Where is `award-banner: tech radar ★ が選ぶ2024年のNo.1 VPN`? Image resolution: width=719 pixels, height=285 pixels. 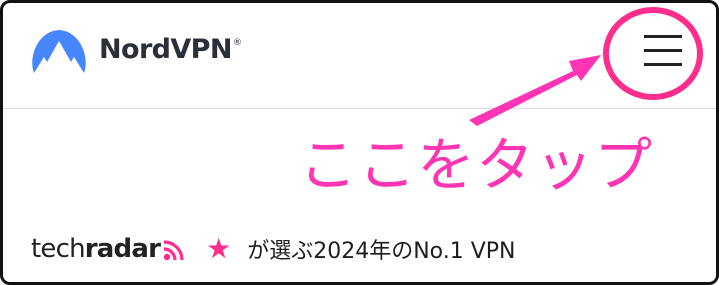
award-banner: tech radar ★ が選ぶ2024年のNo.1 VPN is located at coordinates (273, 249).